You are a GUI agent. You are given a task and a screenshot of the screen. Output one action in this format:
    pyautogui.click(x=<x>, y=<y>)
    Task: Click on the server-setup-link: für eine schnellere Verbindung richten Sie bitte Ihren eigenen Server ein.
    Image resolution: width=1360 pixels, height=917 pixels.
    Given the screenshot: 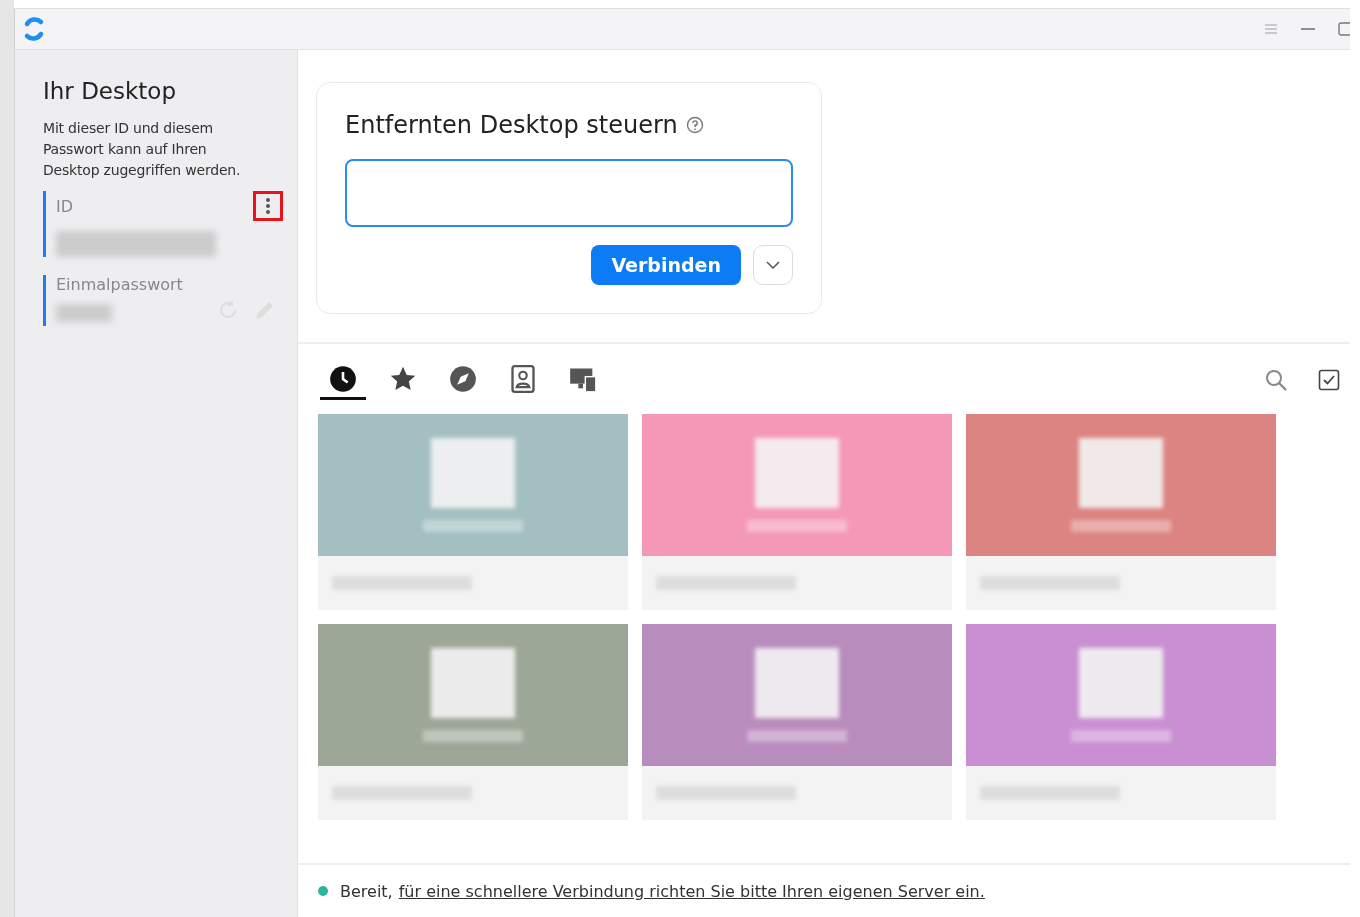 What is the action you would take?
    pyautogui.click(x=691, y=891)
    